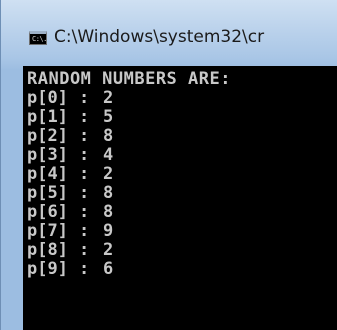 Image resolution: width=337 pixels, height=330 pixels. Describe the element at coordinates (47, 212) in the screenshot. I see `array-index-label: p[6]` at that location.